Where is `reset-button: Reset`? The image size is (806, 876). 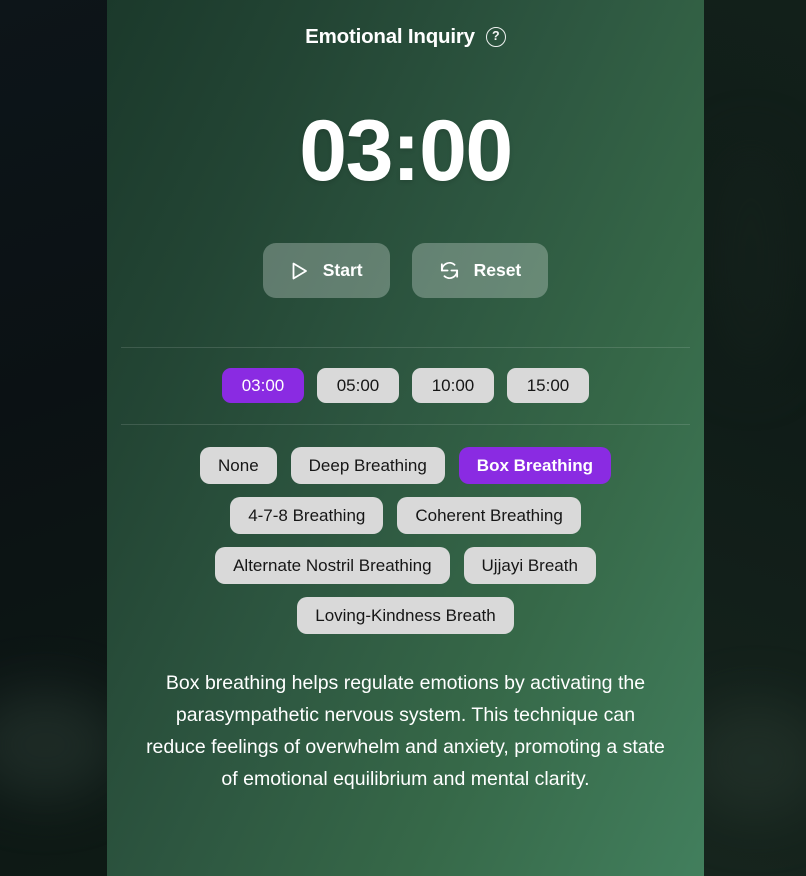 reset-button: Reset is located at coordinates (480, 270).